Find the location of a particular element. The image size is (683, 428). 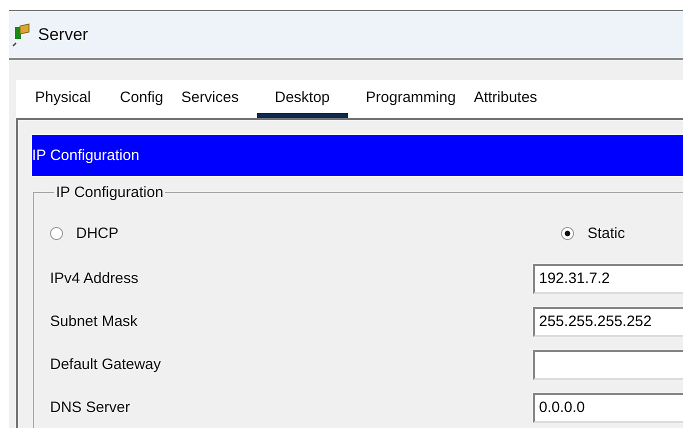

radio-option: DHCP is located at coordinates (84, 233).